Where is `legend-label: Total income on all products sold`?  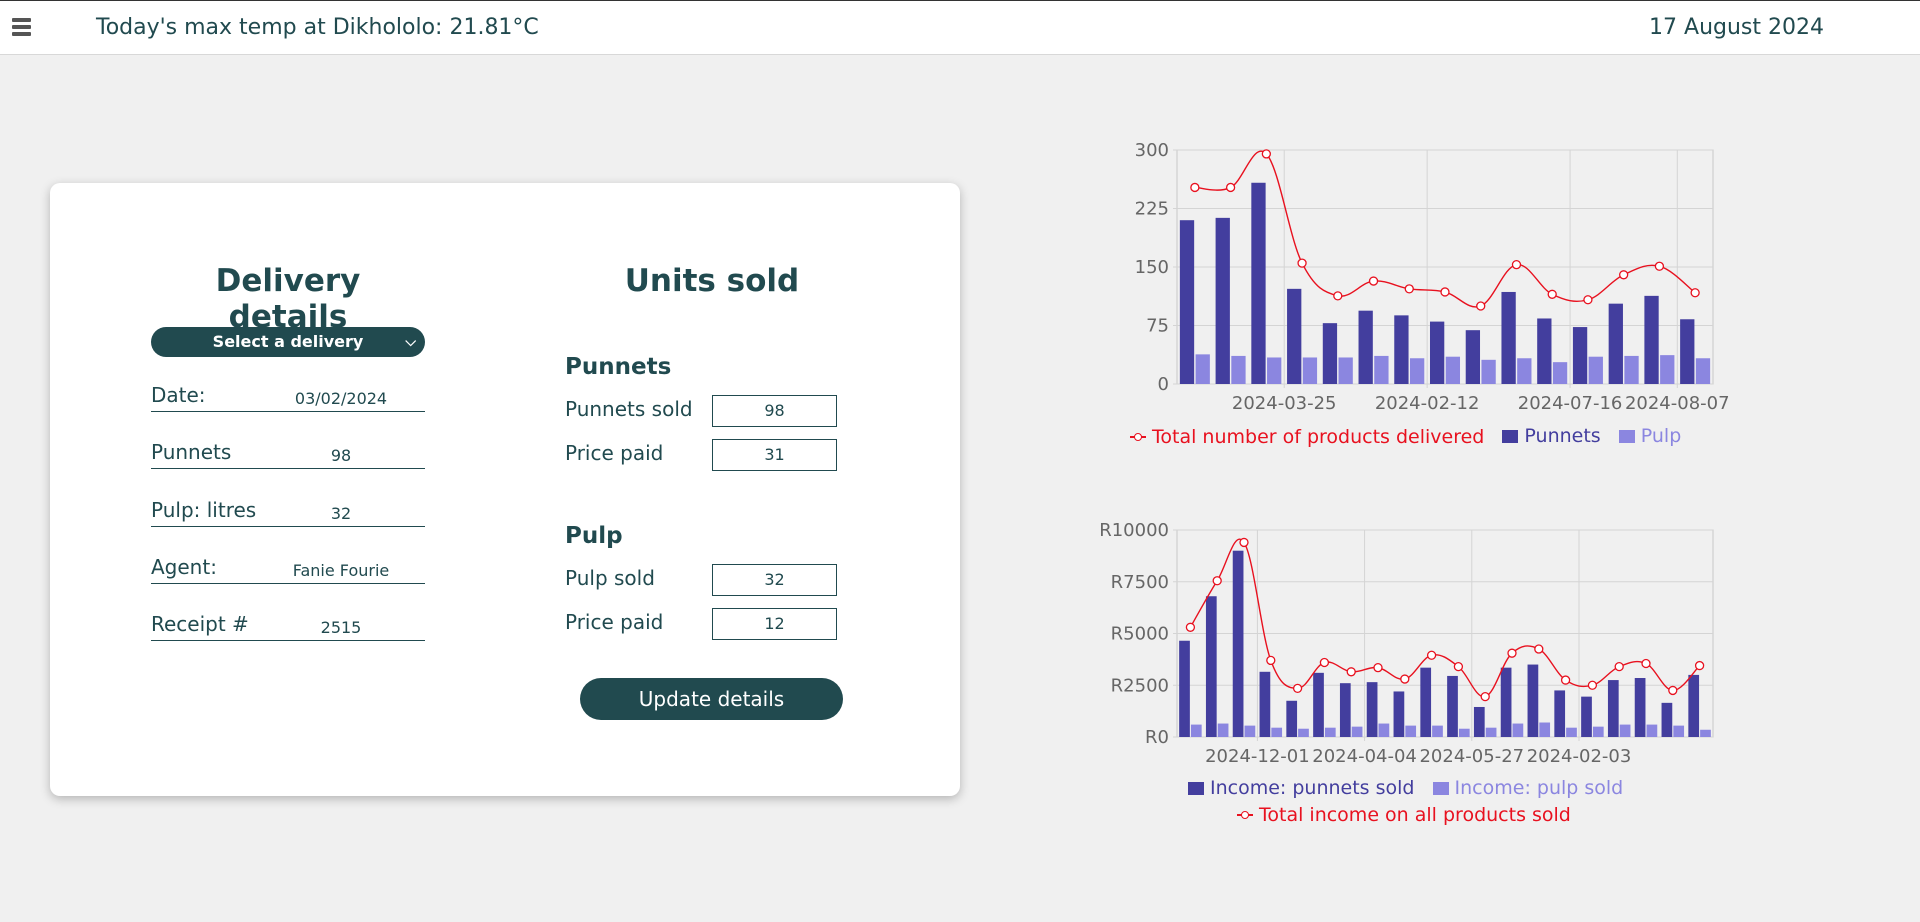 legend-label: Total income on all products sold is located at coordinates (1415, 815).